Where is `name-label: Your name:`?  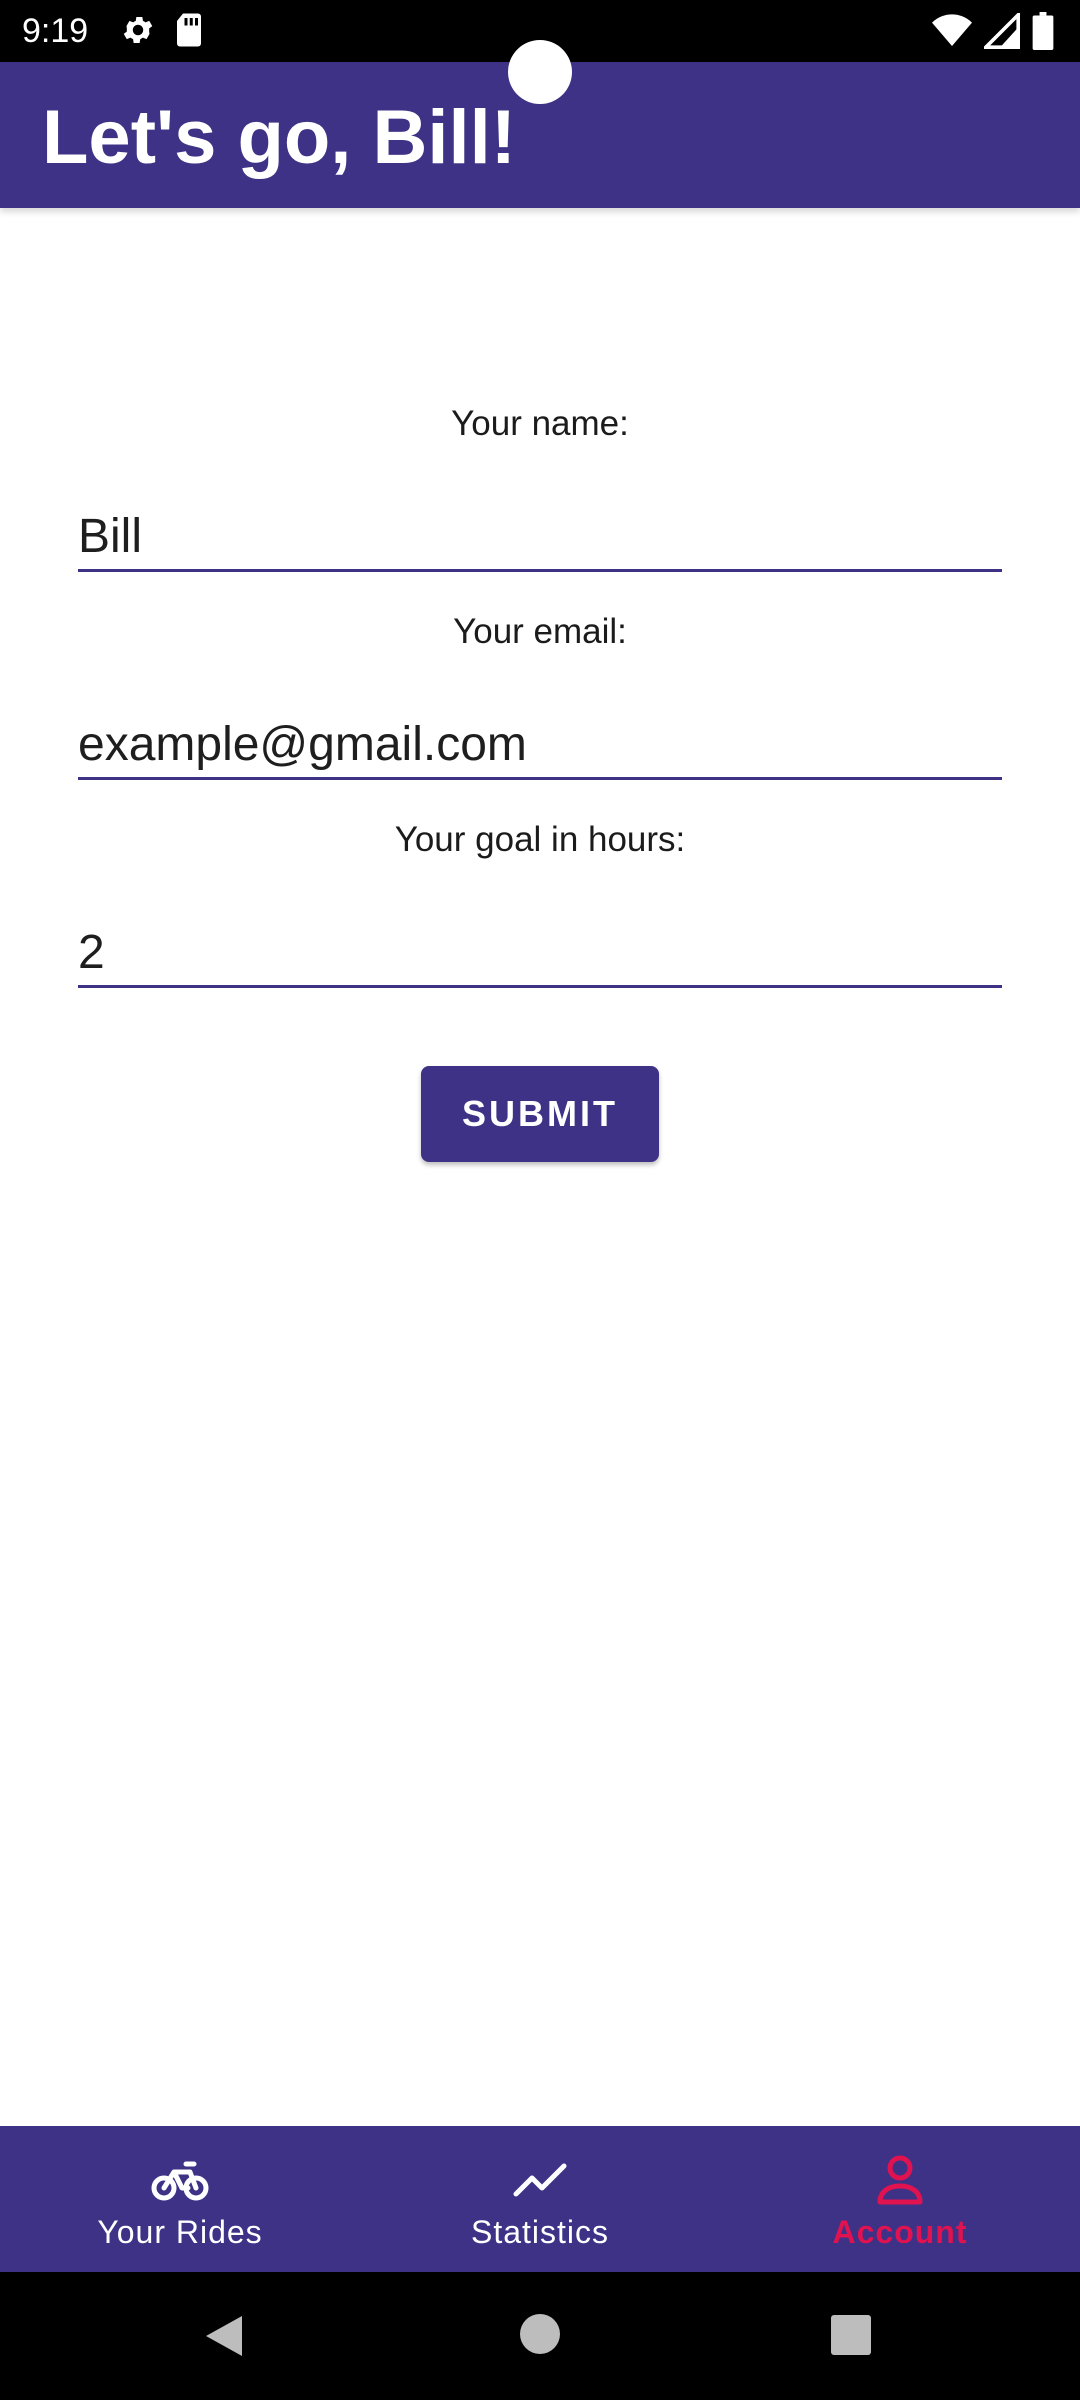 name-label: Your name: is located at coordinates (540, 423).